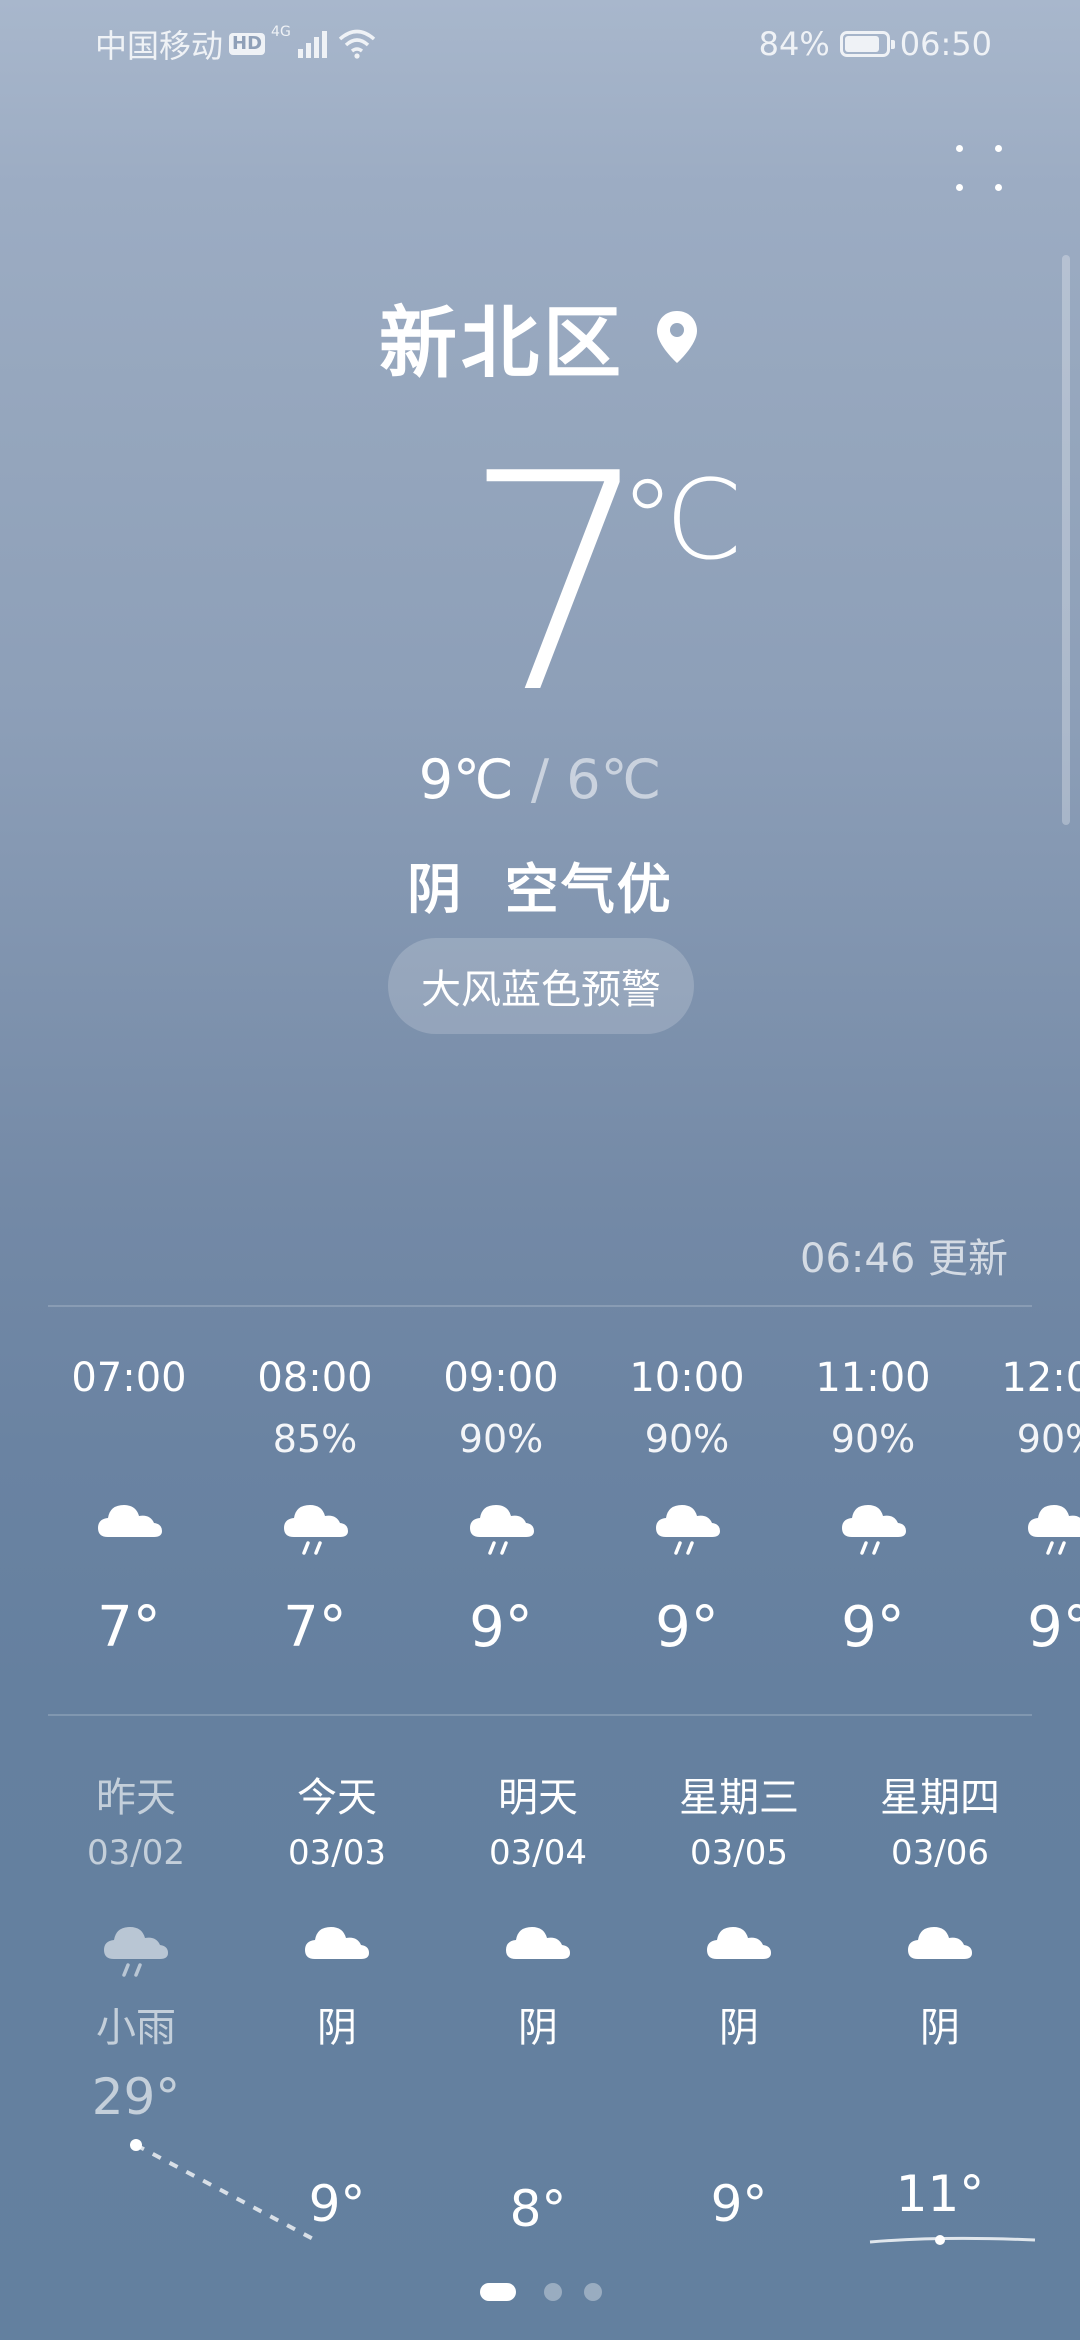  What do you see at coordinates (739, 1853) in the screenshot?
I see `day-date: 03/05` at bounding box center [739, 1853].